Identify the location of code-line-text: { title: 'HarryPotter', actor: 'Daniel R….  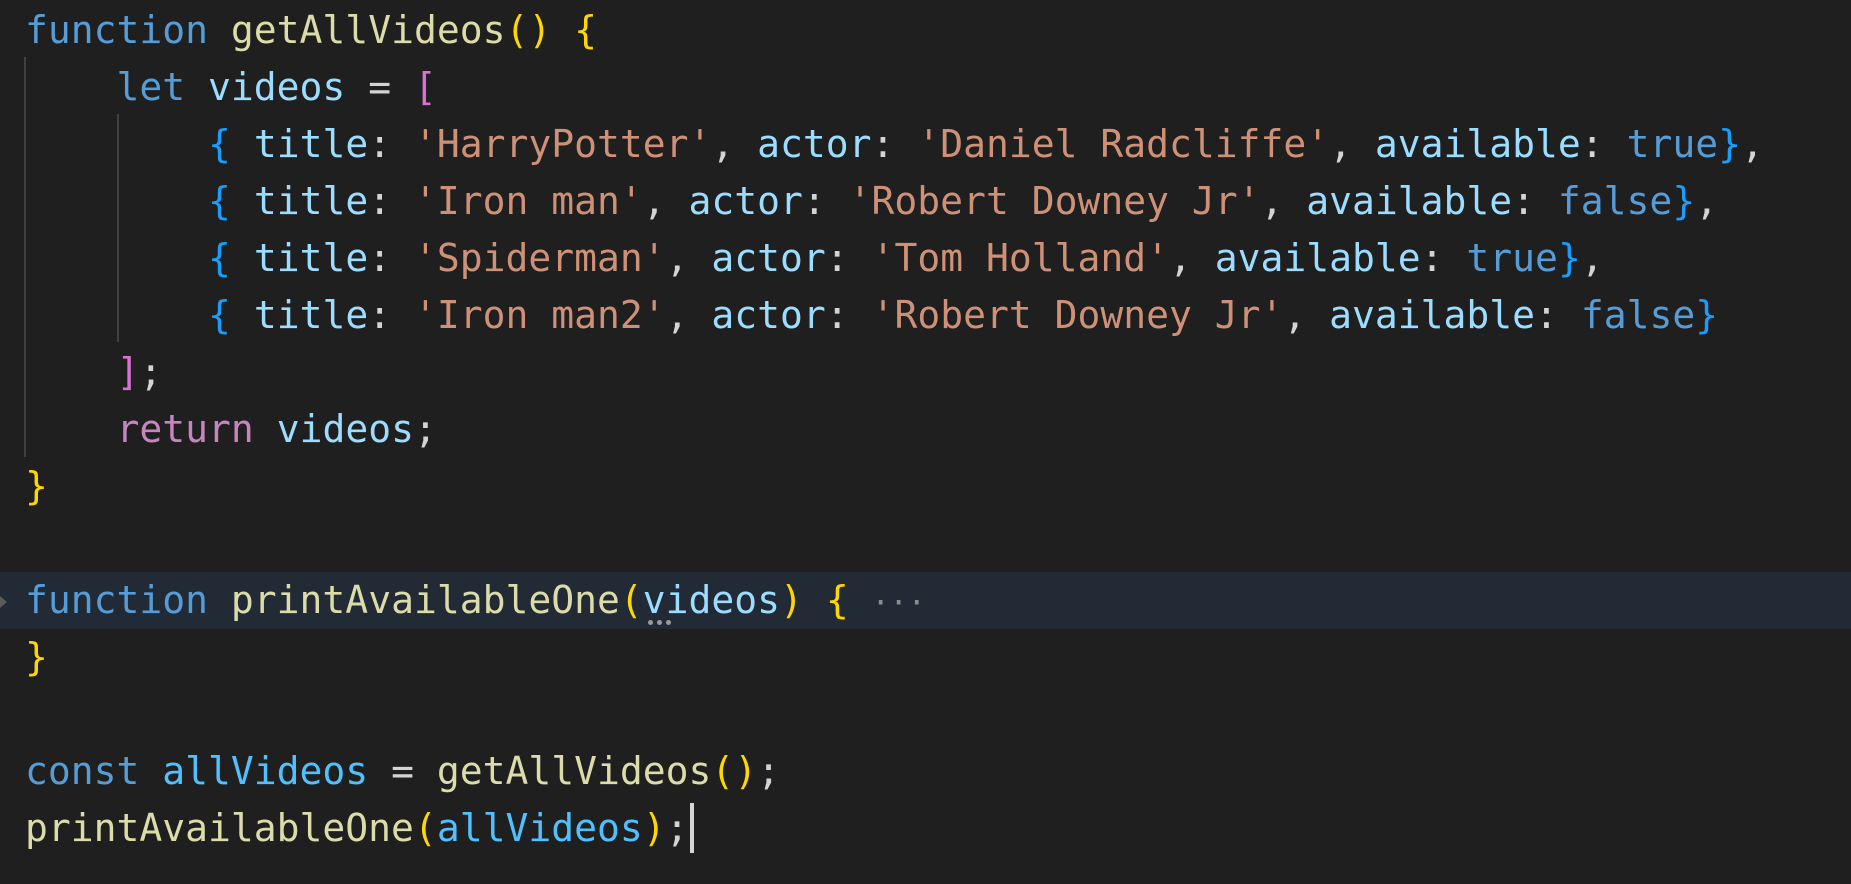
(894, 144).